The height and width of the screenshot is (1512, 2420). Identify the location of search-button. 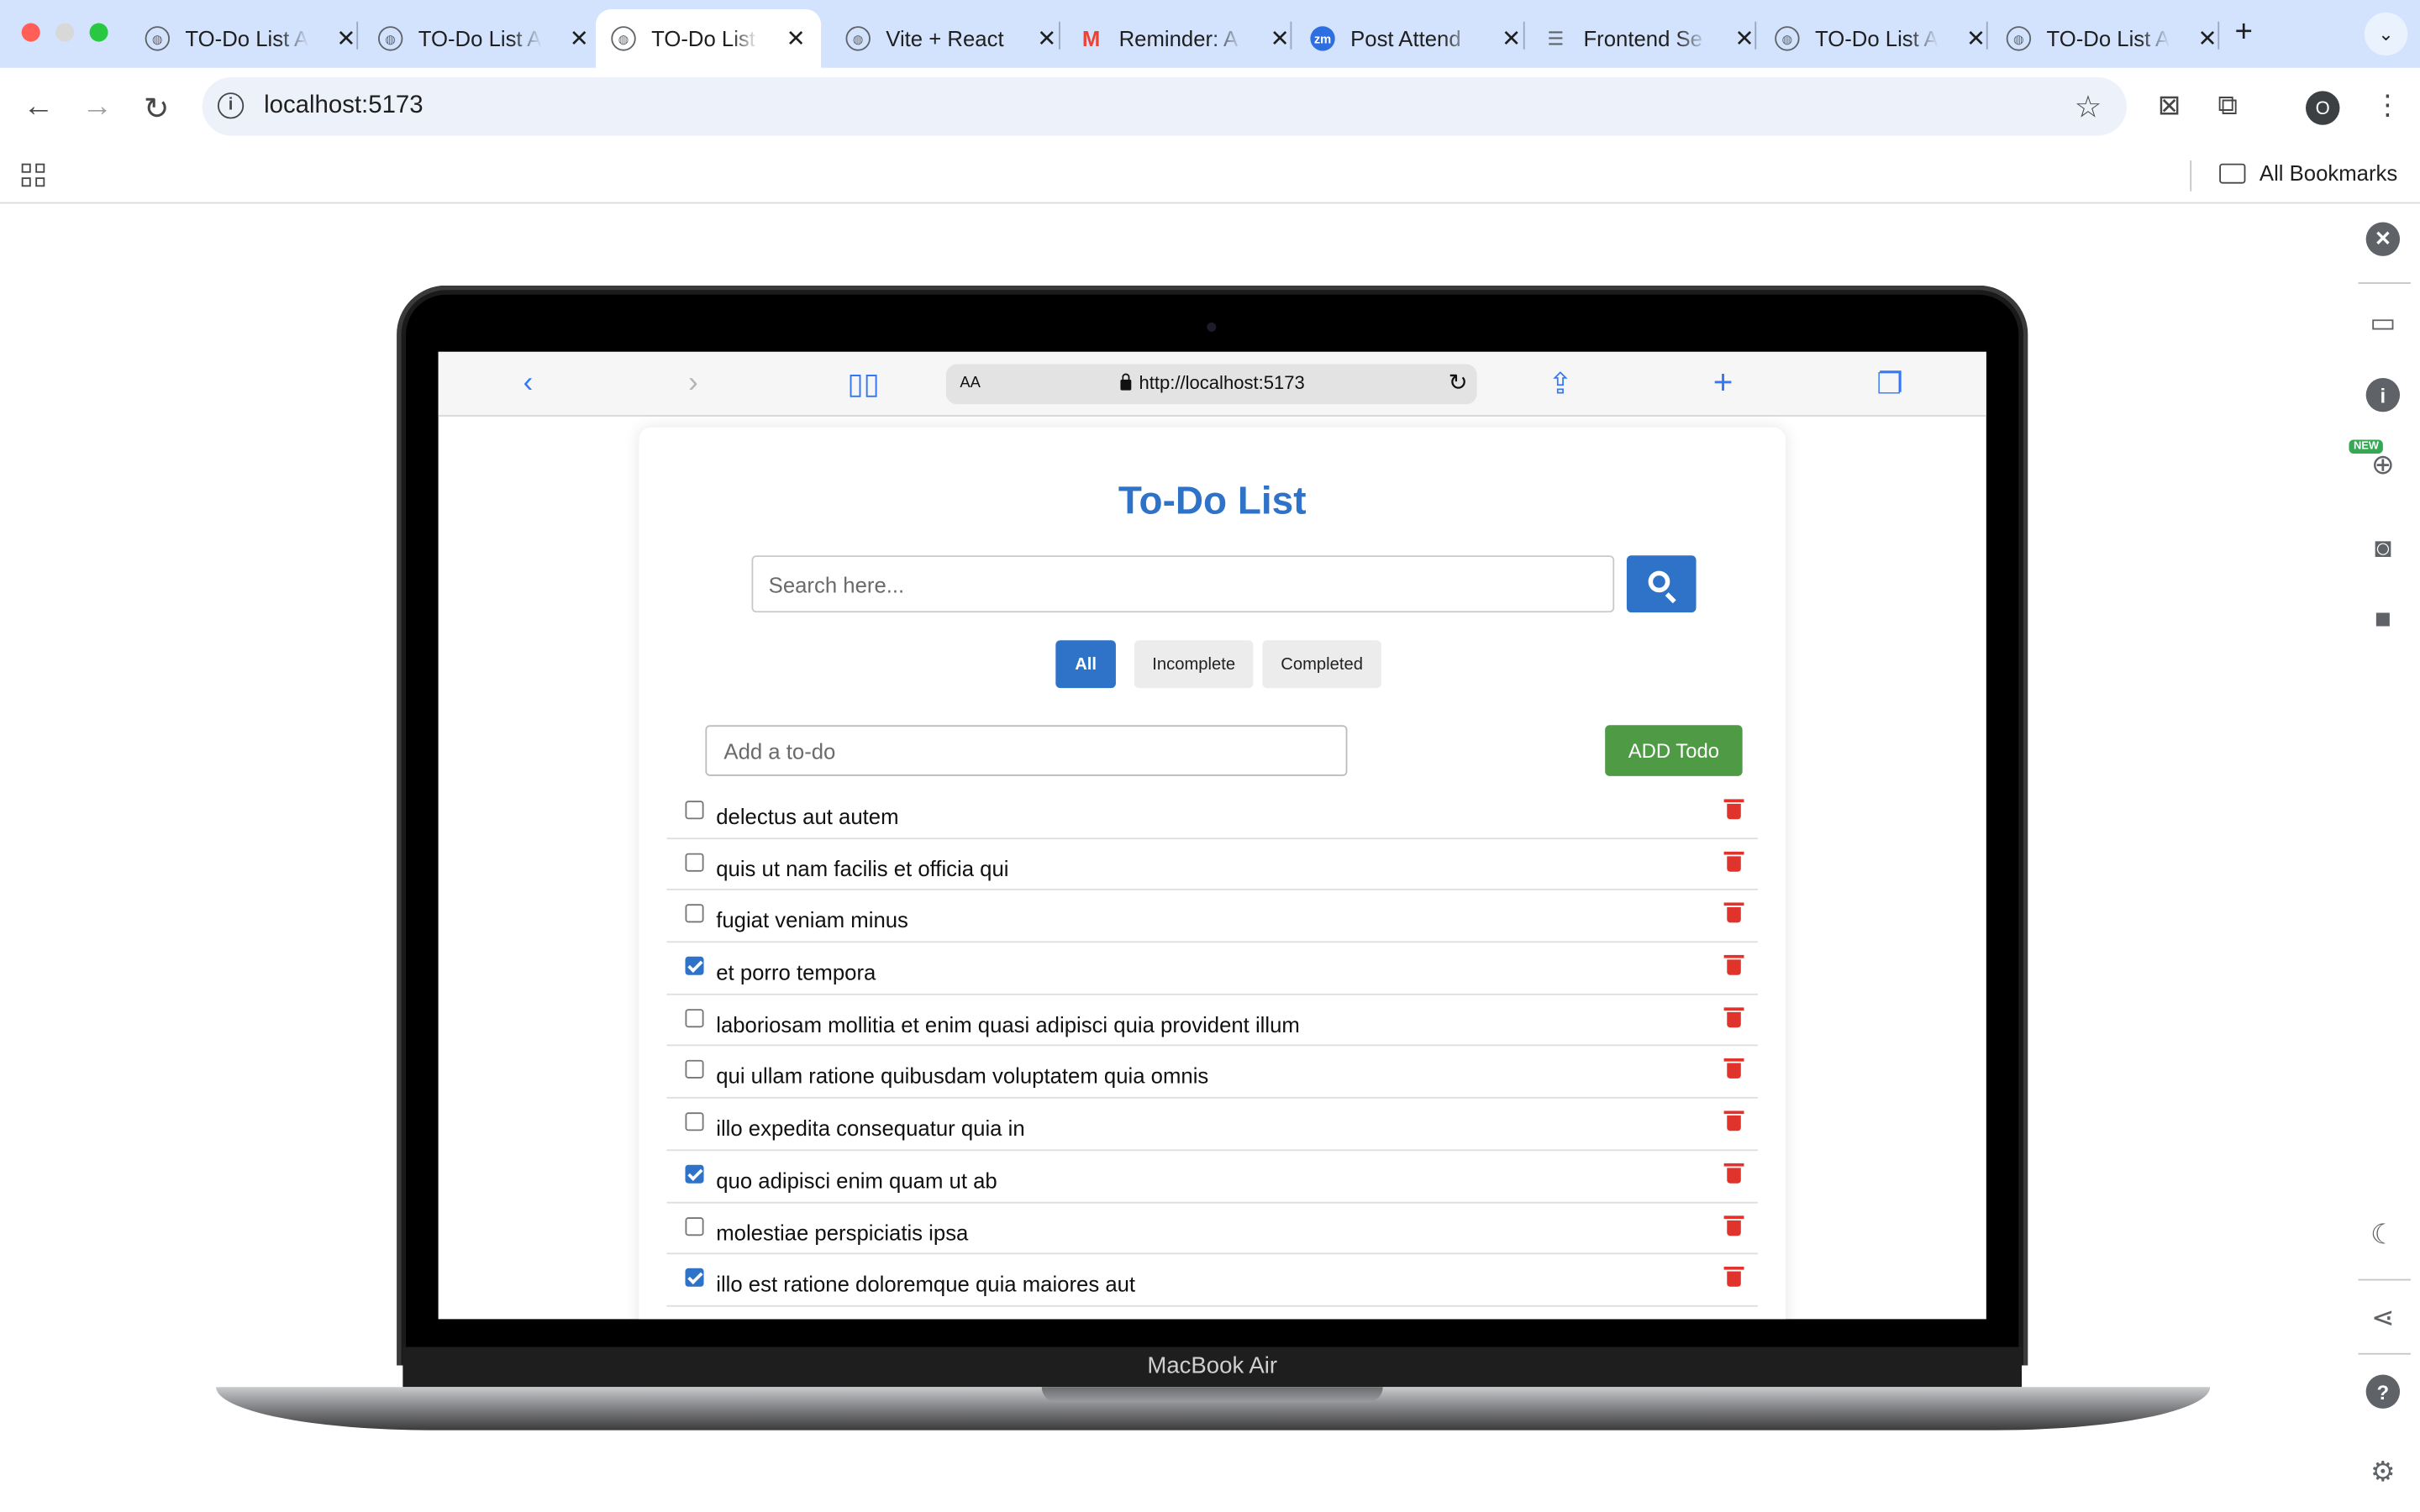
(1661, 584).